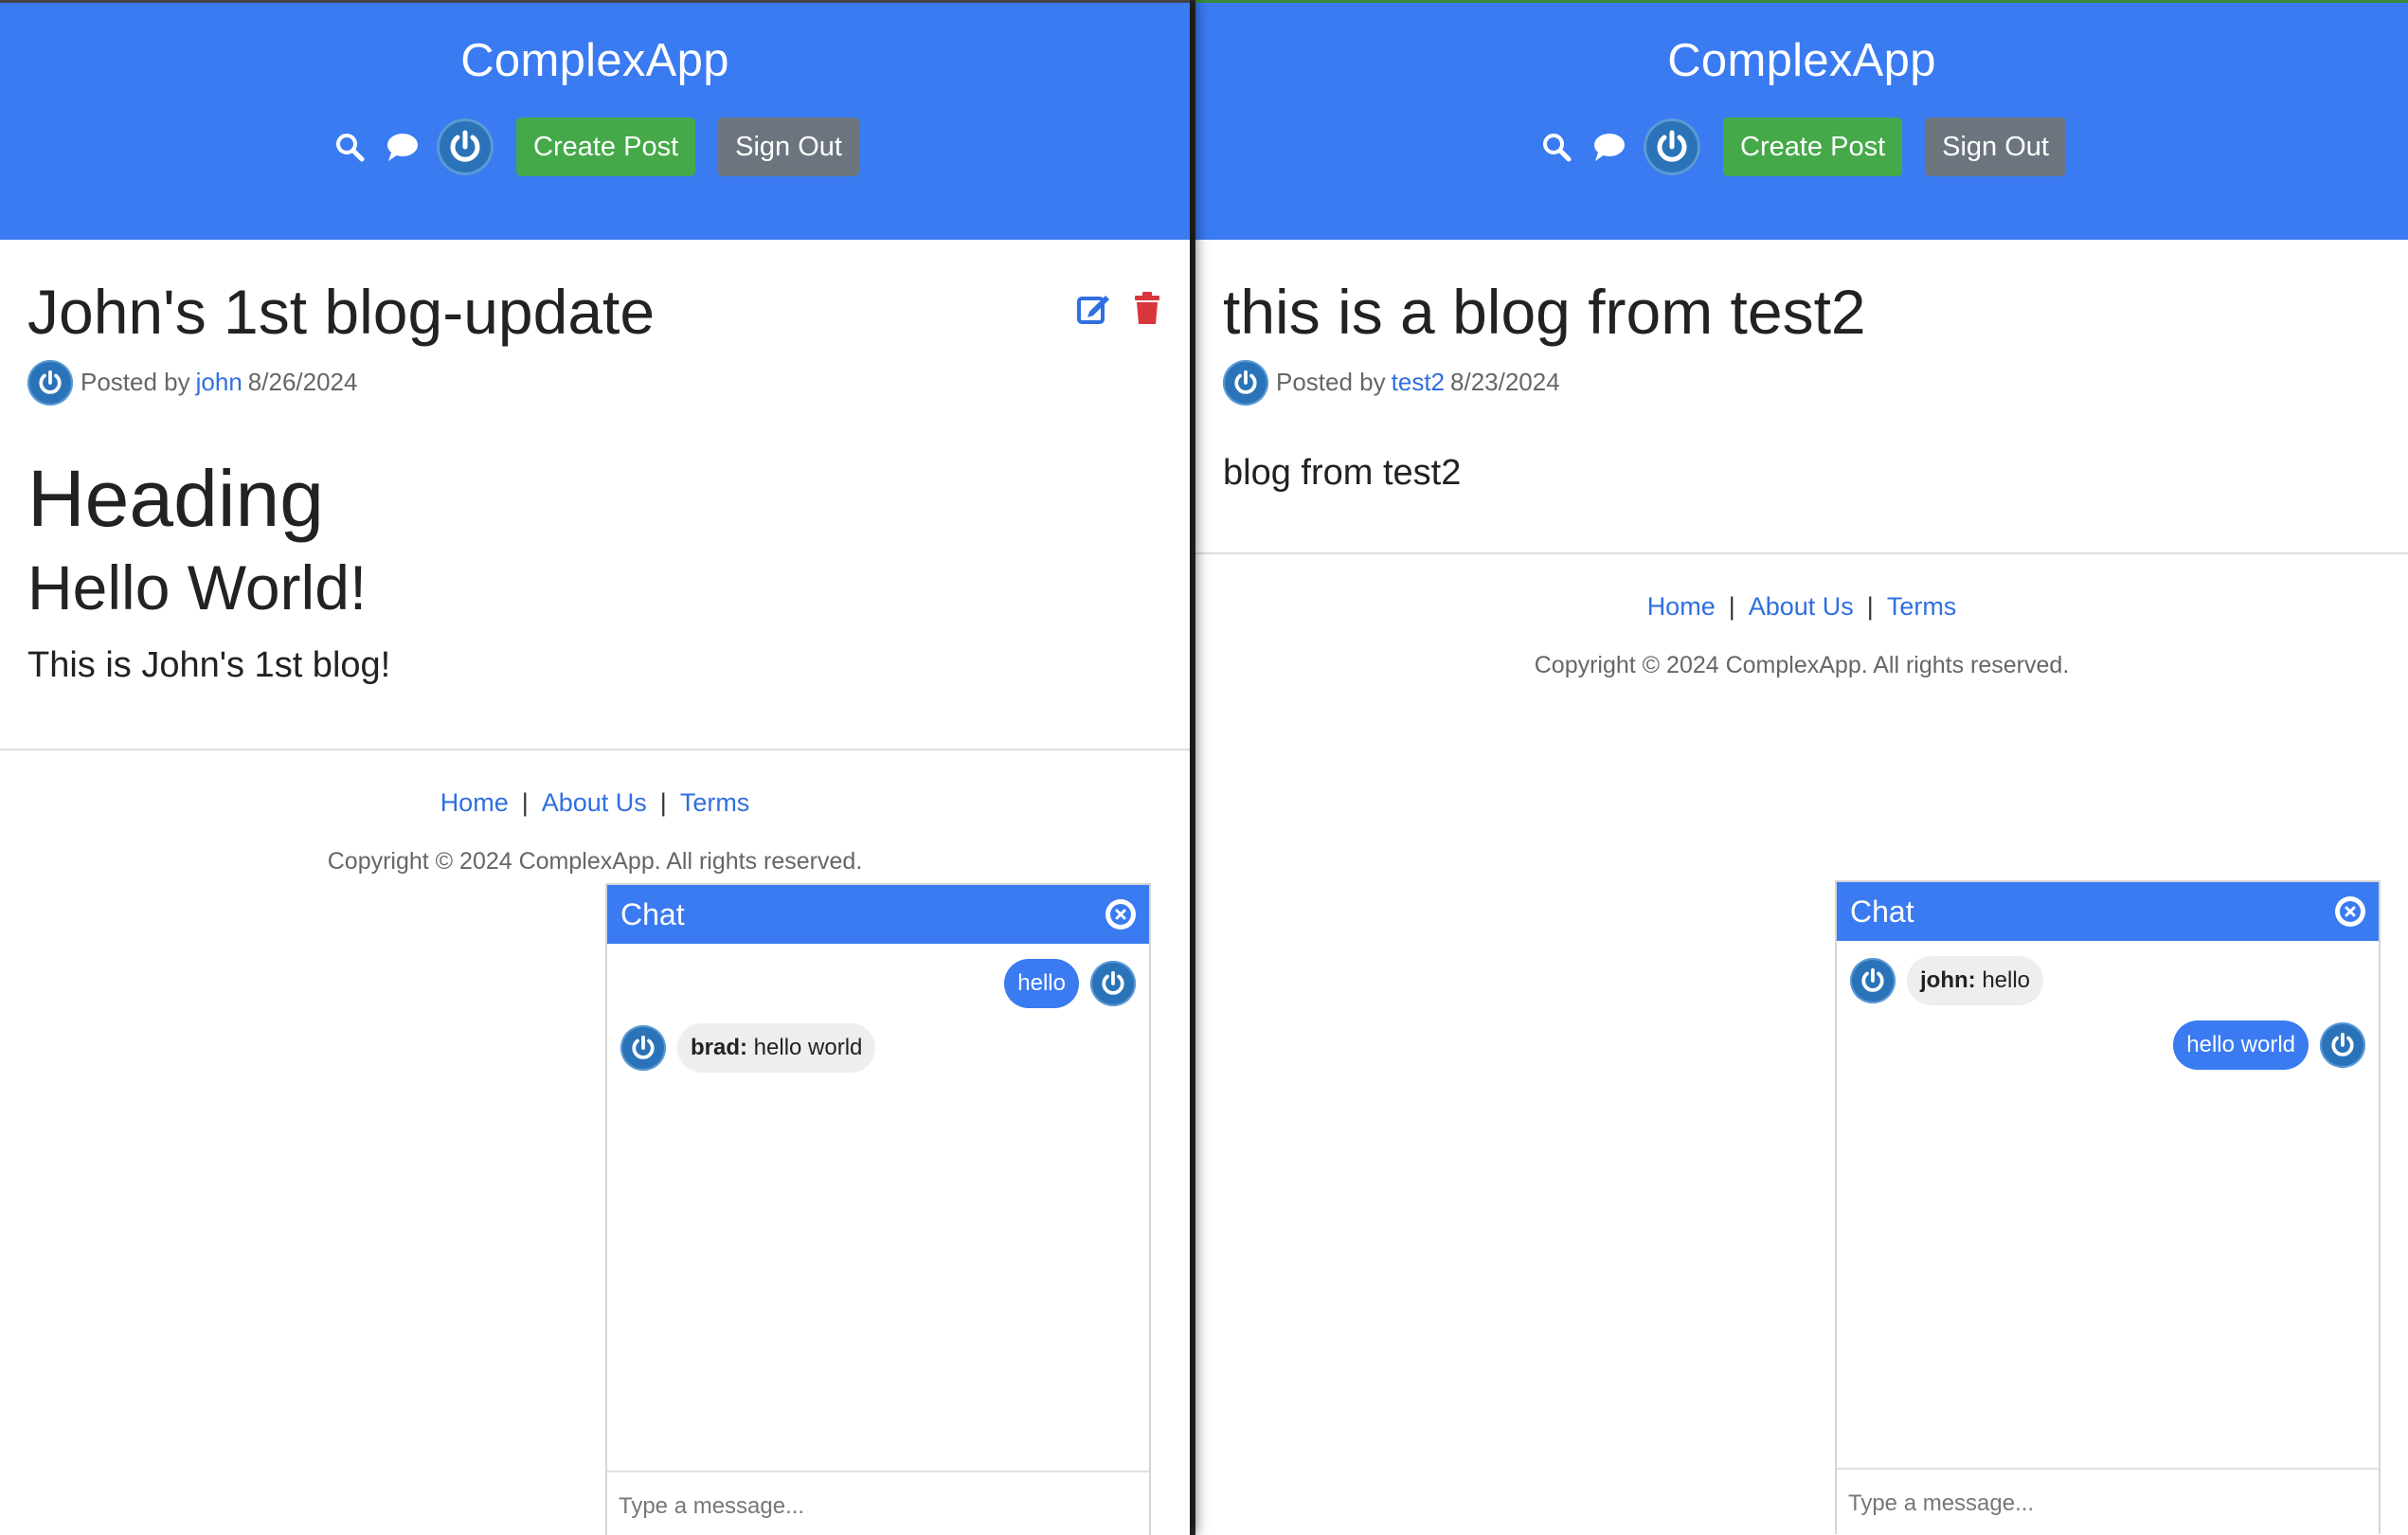  Describe the element at coordinates (2107, 981) in the screenshot. I see `chat-message: john: hello` at that location.